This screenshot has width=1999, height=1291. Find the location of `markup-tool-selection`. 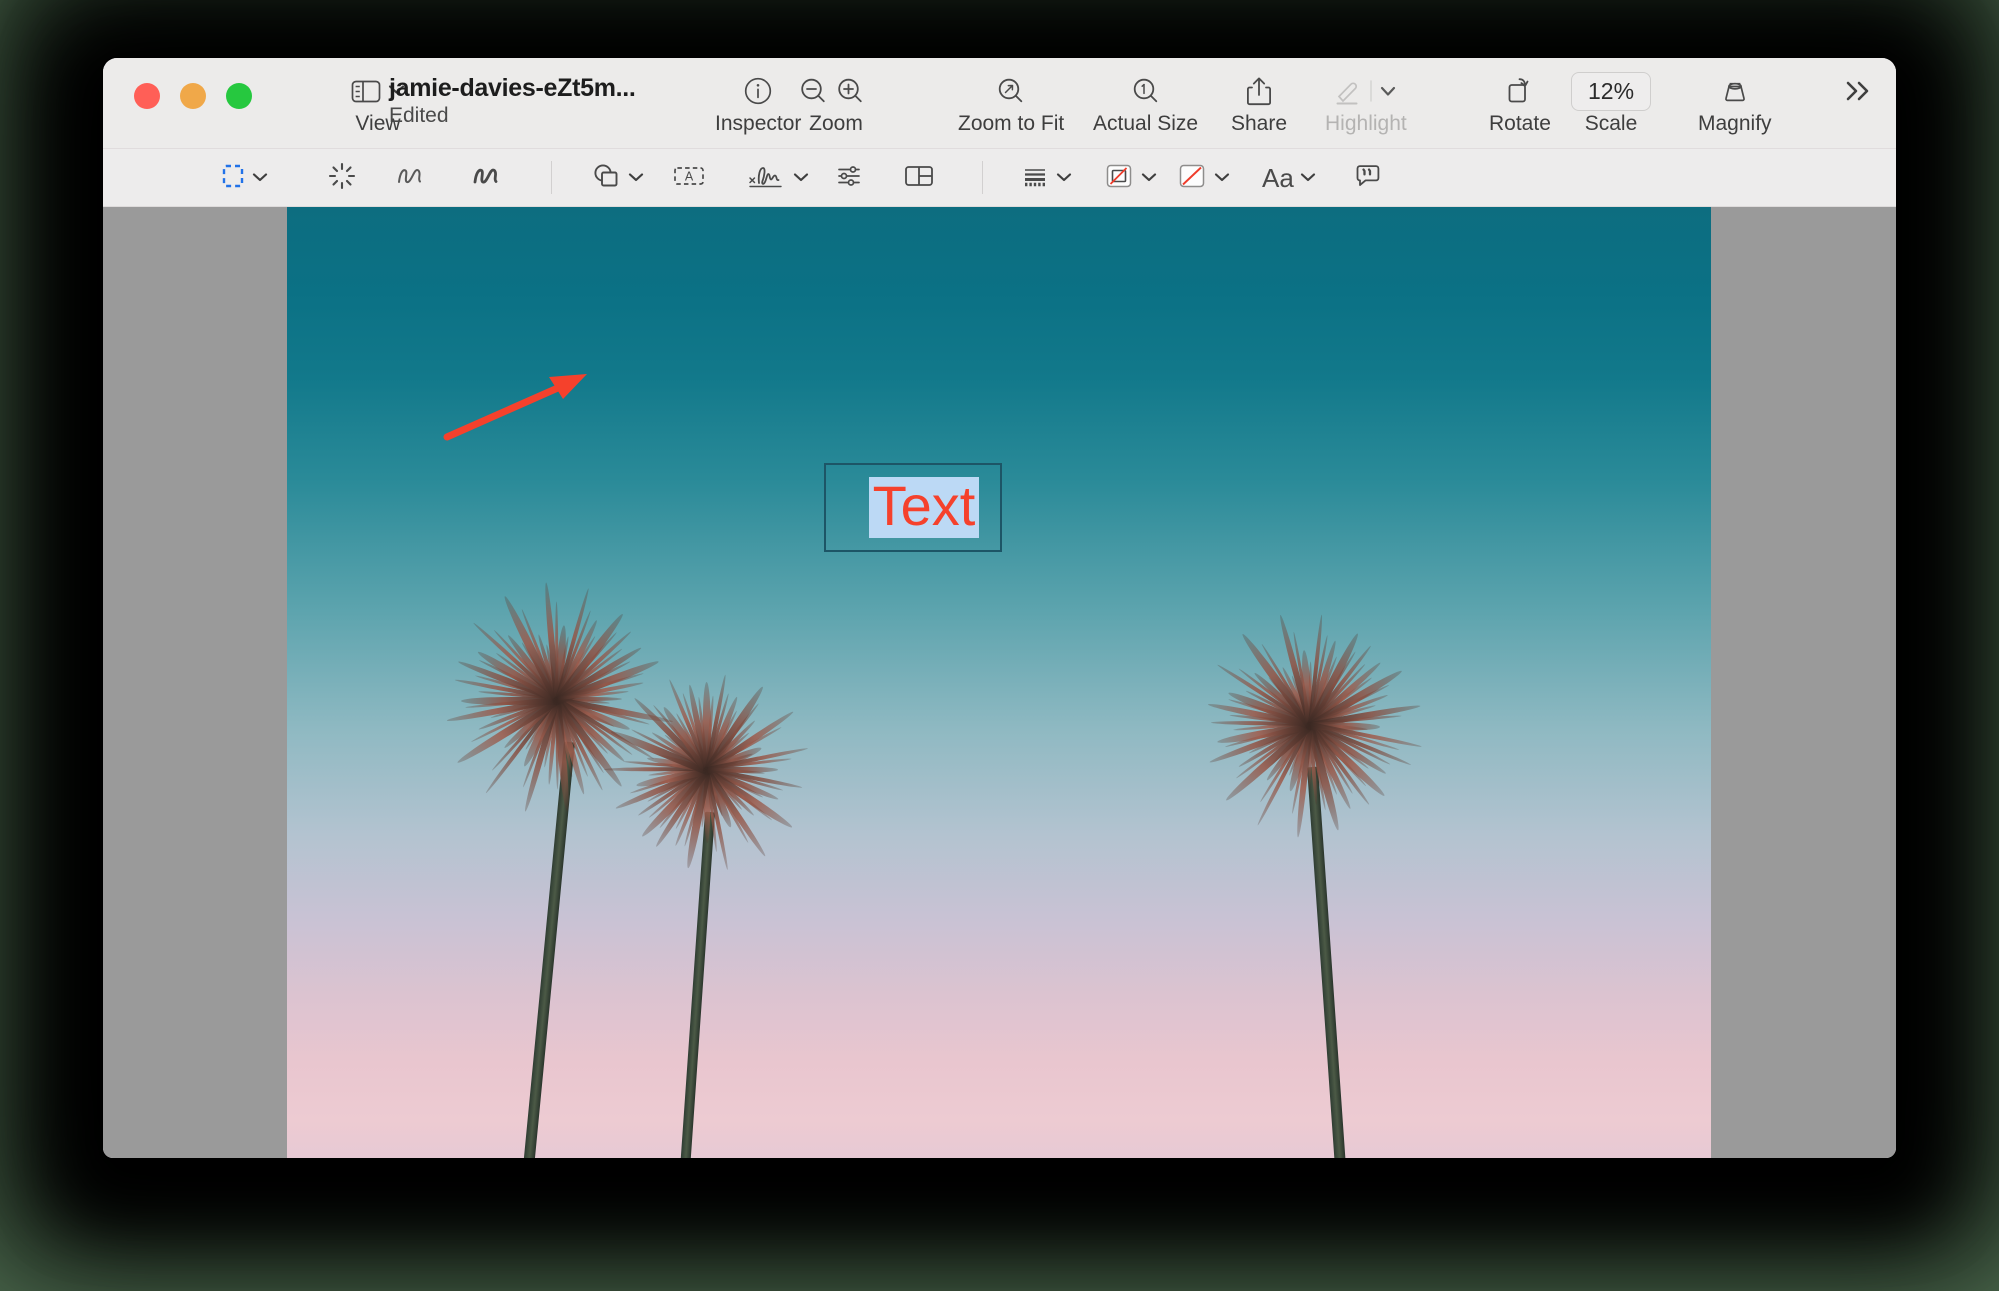

markup-tool-selection is located at coordinates (244, 178).